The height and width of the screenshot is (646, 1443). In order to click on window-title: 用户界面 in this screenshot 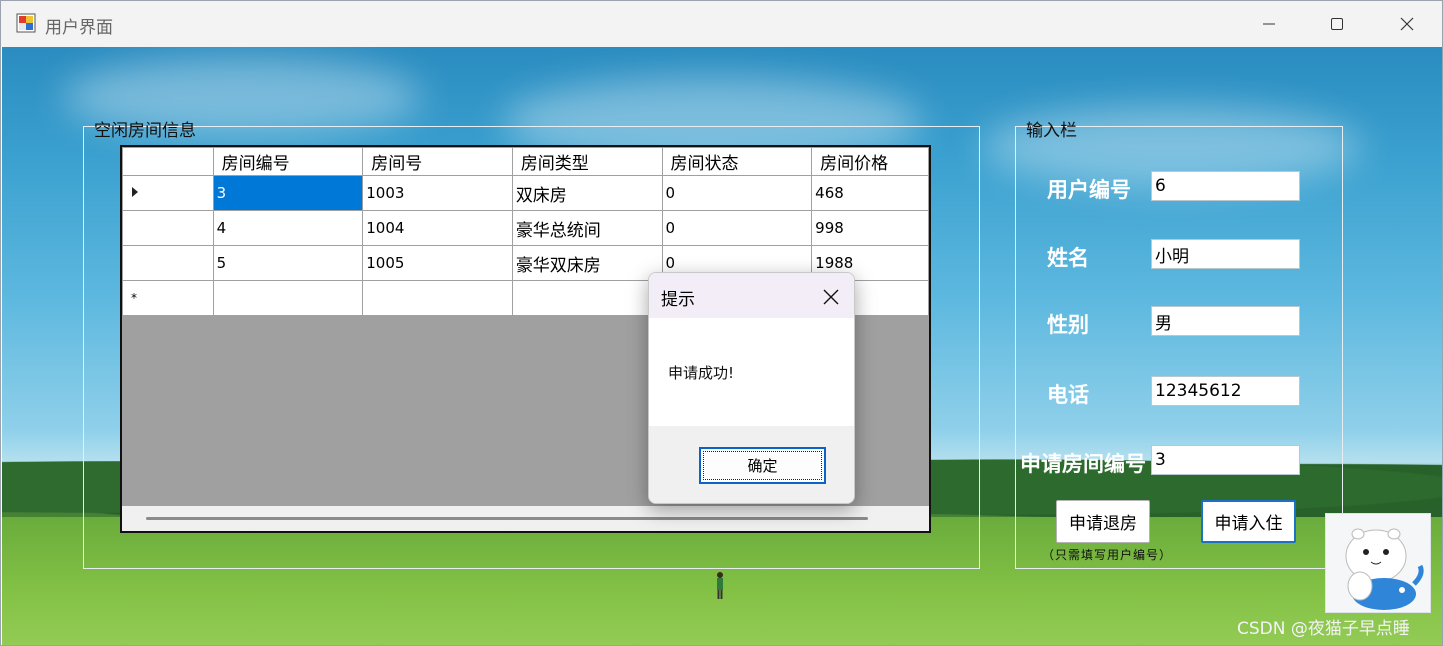, I will do `click(79, 28)`.